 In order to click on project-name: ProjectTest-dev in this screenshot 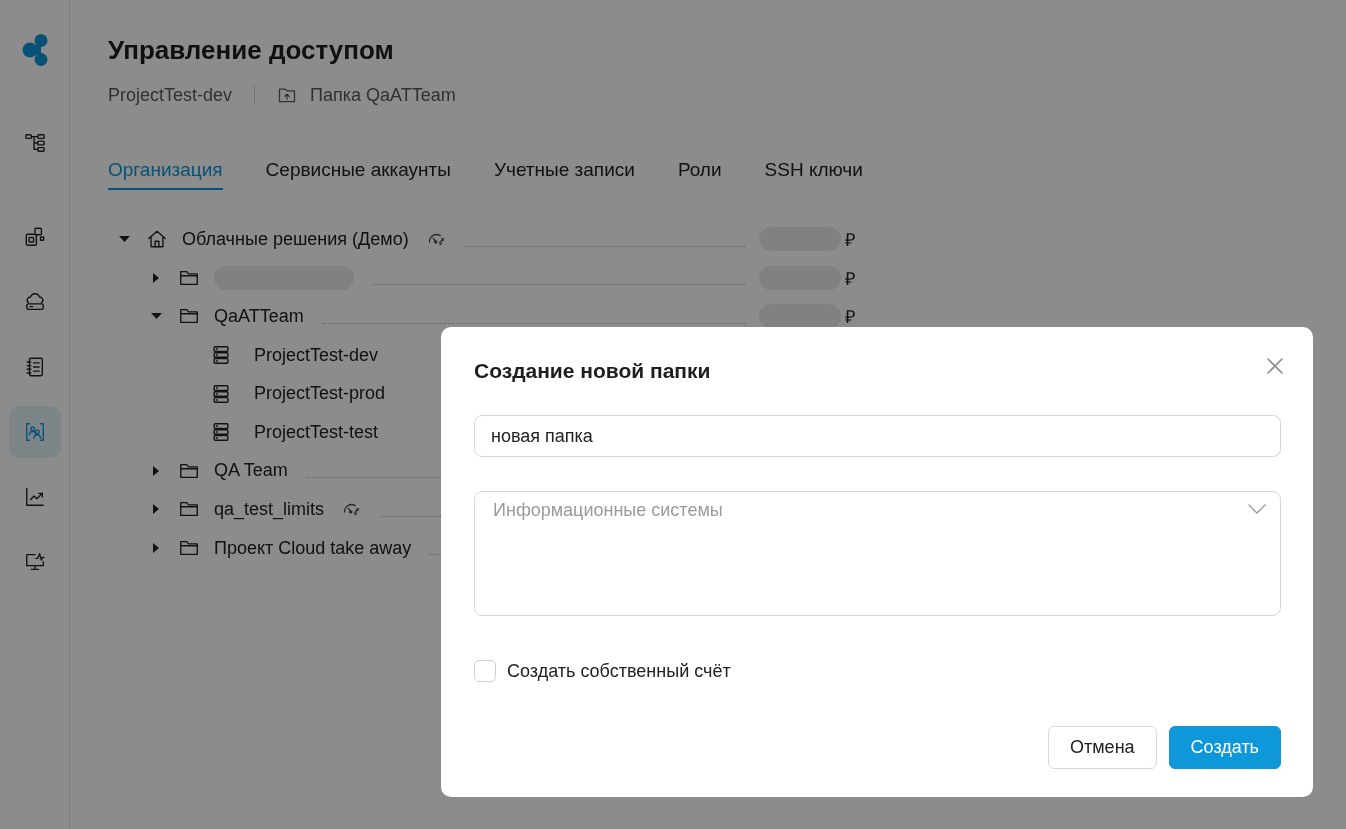, I will do `click(170, 95)`.